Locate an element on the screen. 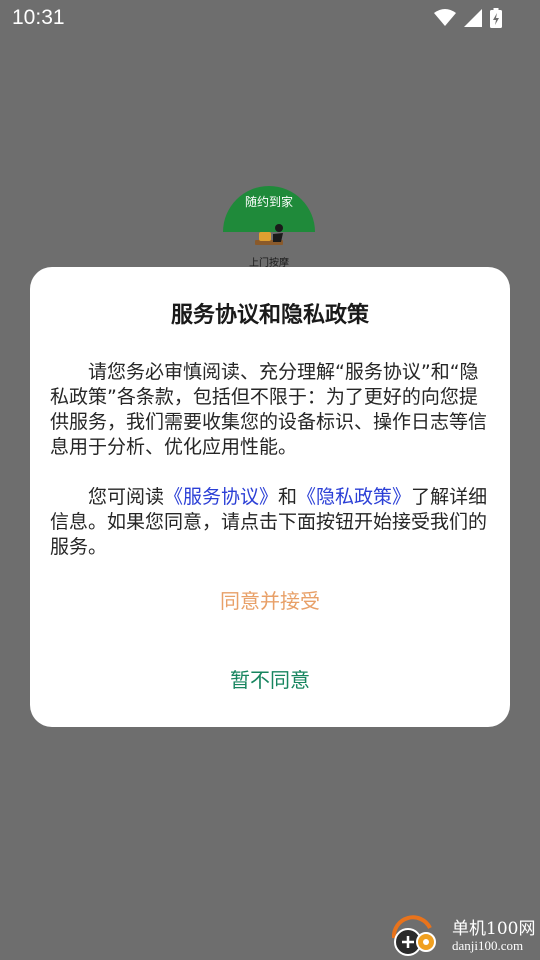 The width and height of the screenshot is (540, 960). status-bar: 10:31 is located at coordinates (270, 18).